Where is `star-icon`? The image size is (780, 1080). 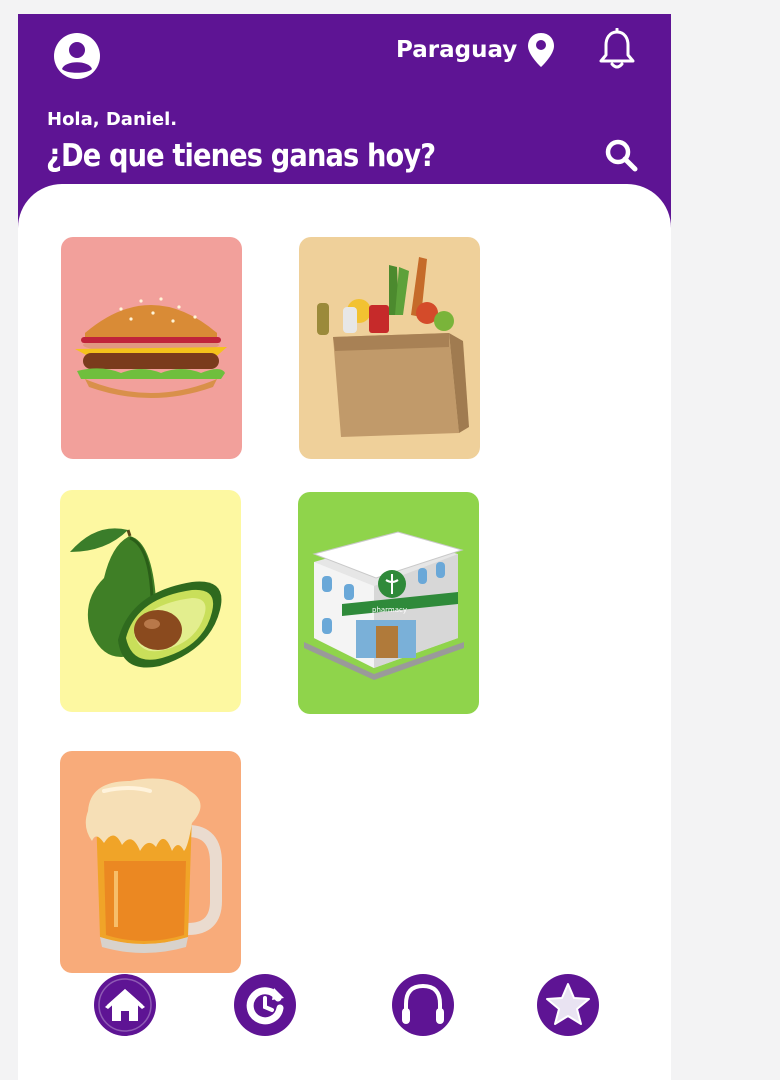
star-icon is located at coordinates (568, 1005).